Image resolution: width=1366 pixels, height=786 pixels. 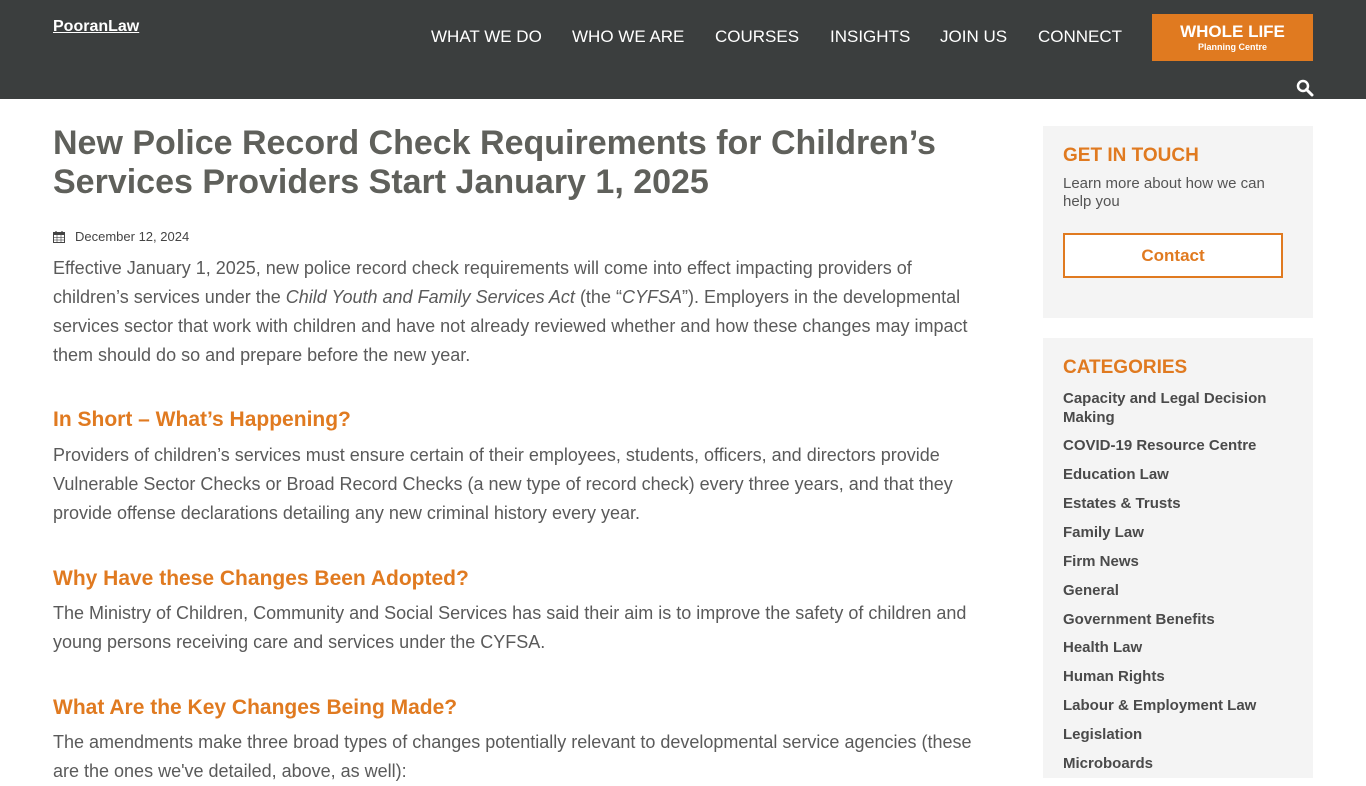 What do you see at coordinates (132, 236) in the screenshot?
I see `date-text: December 12, 2024` at bounding box center [132, 236].